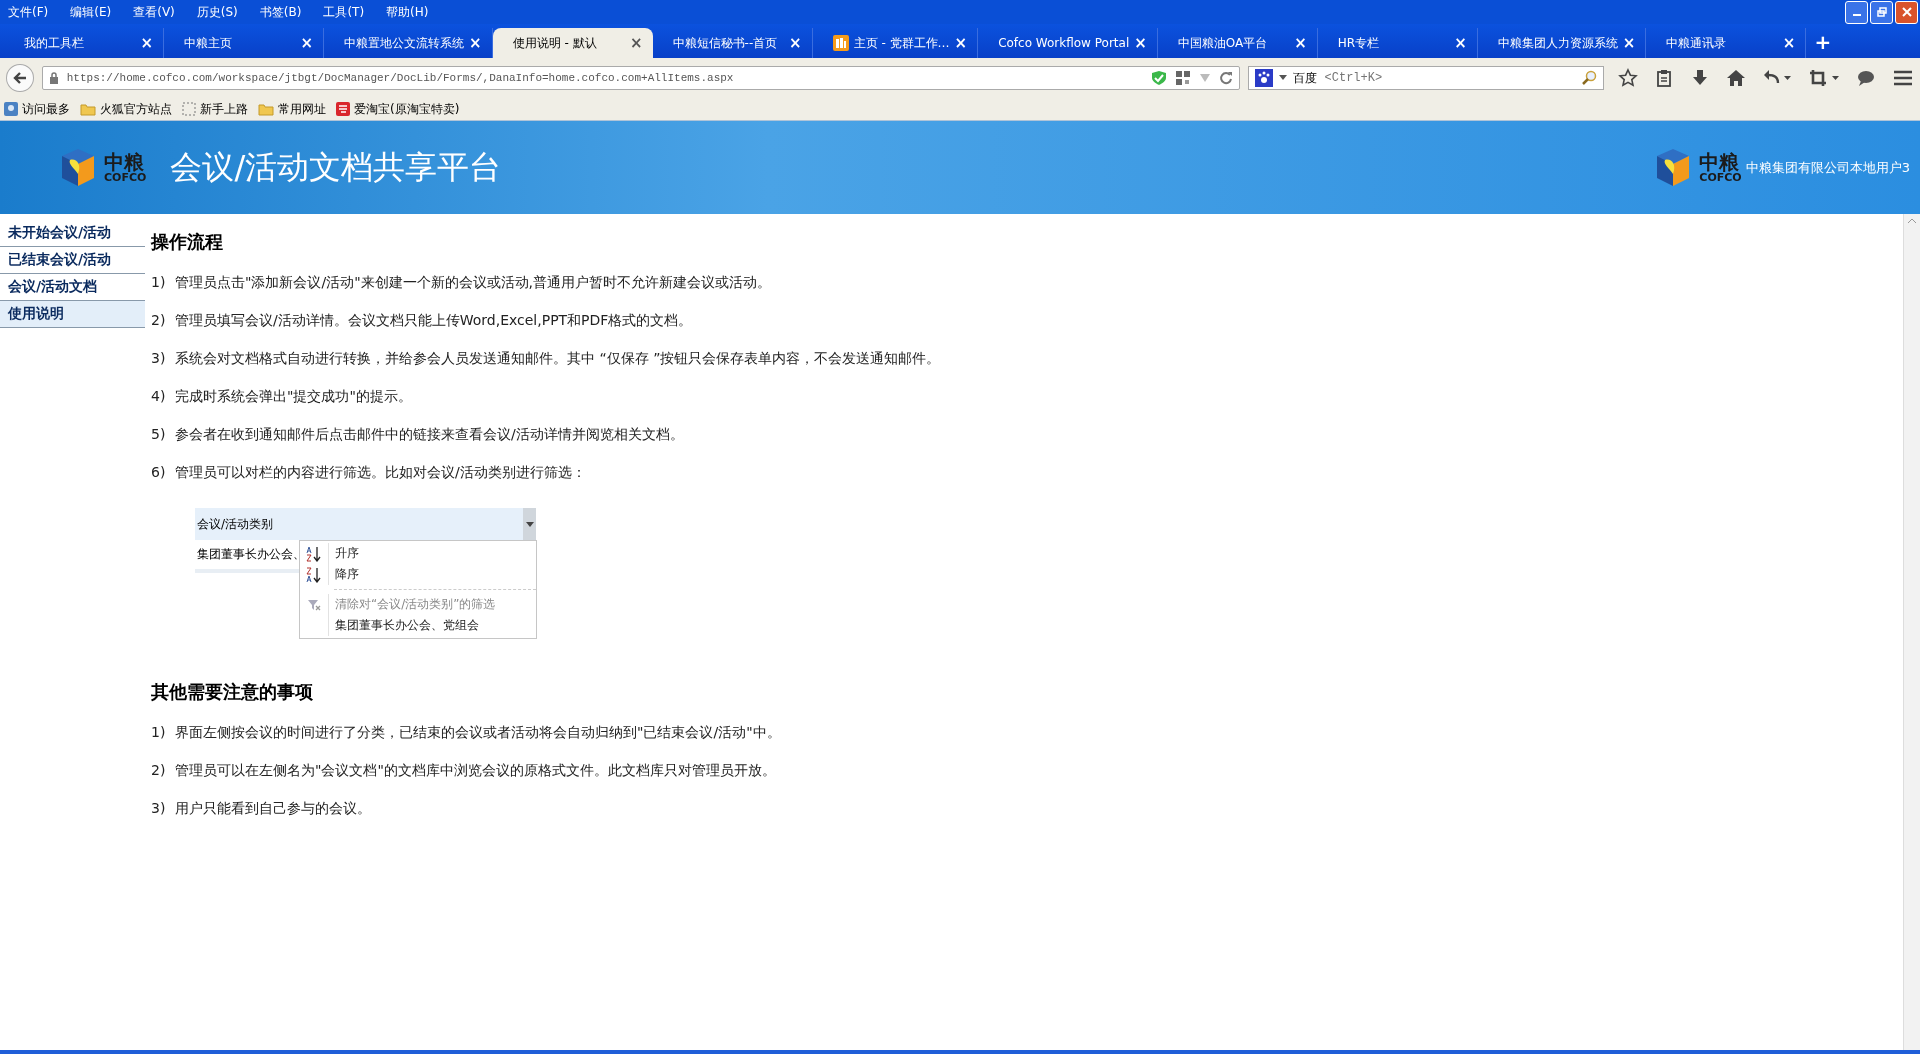 The image size is (1920, 1054). I want to click on menu-item: 编辑(E), so click(91, 12).